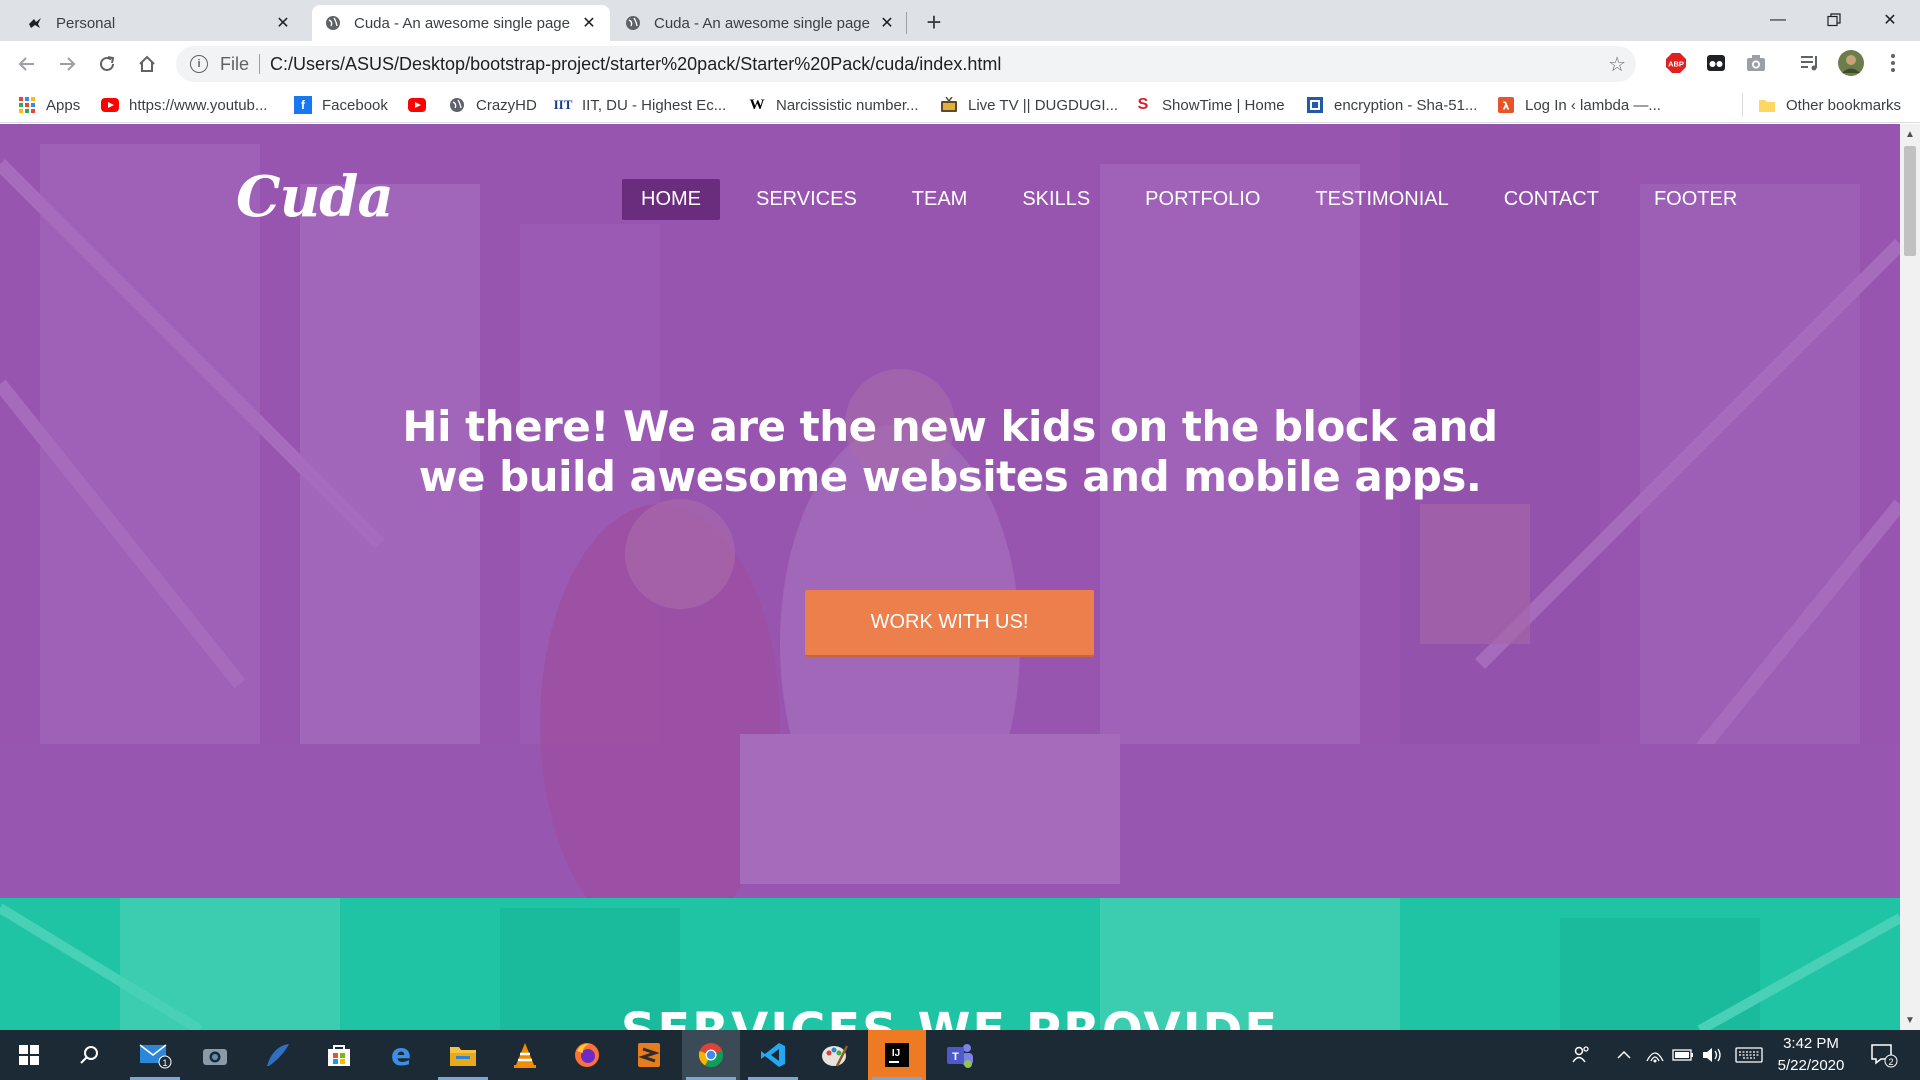  I want to click on profile-avatar, so click(1851, 63).